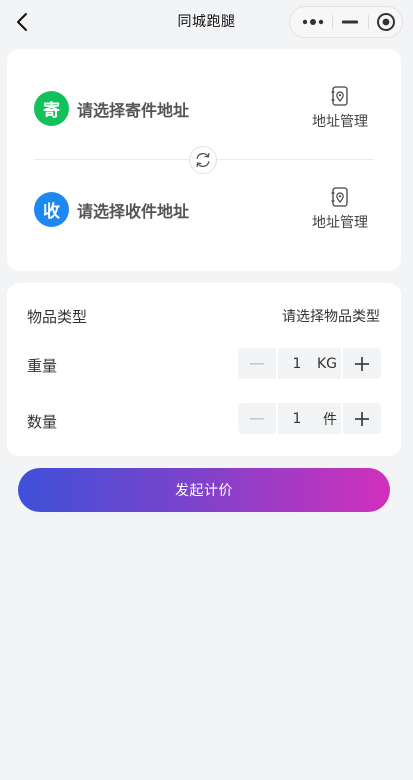  Describe the element at coordinates (51, 108) in the screenshot. I see `sender-badge: 寄` at that location.